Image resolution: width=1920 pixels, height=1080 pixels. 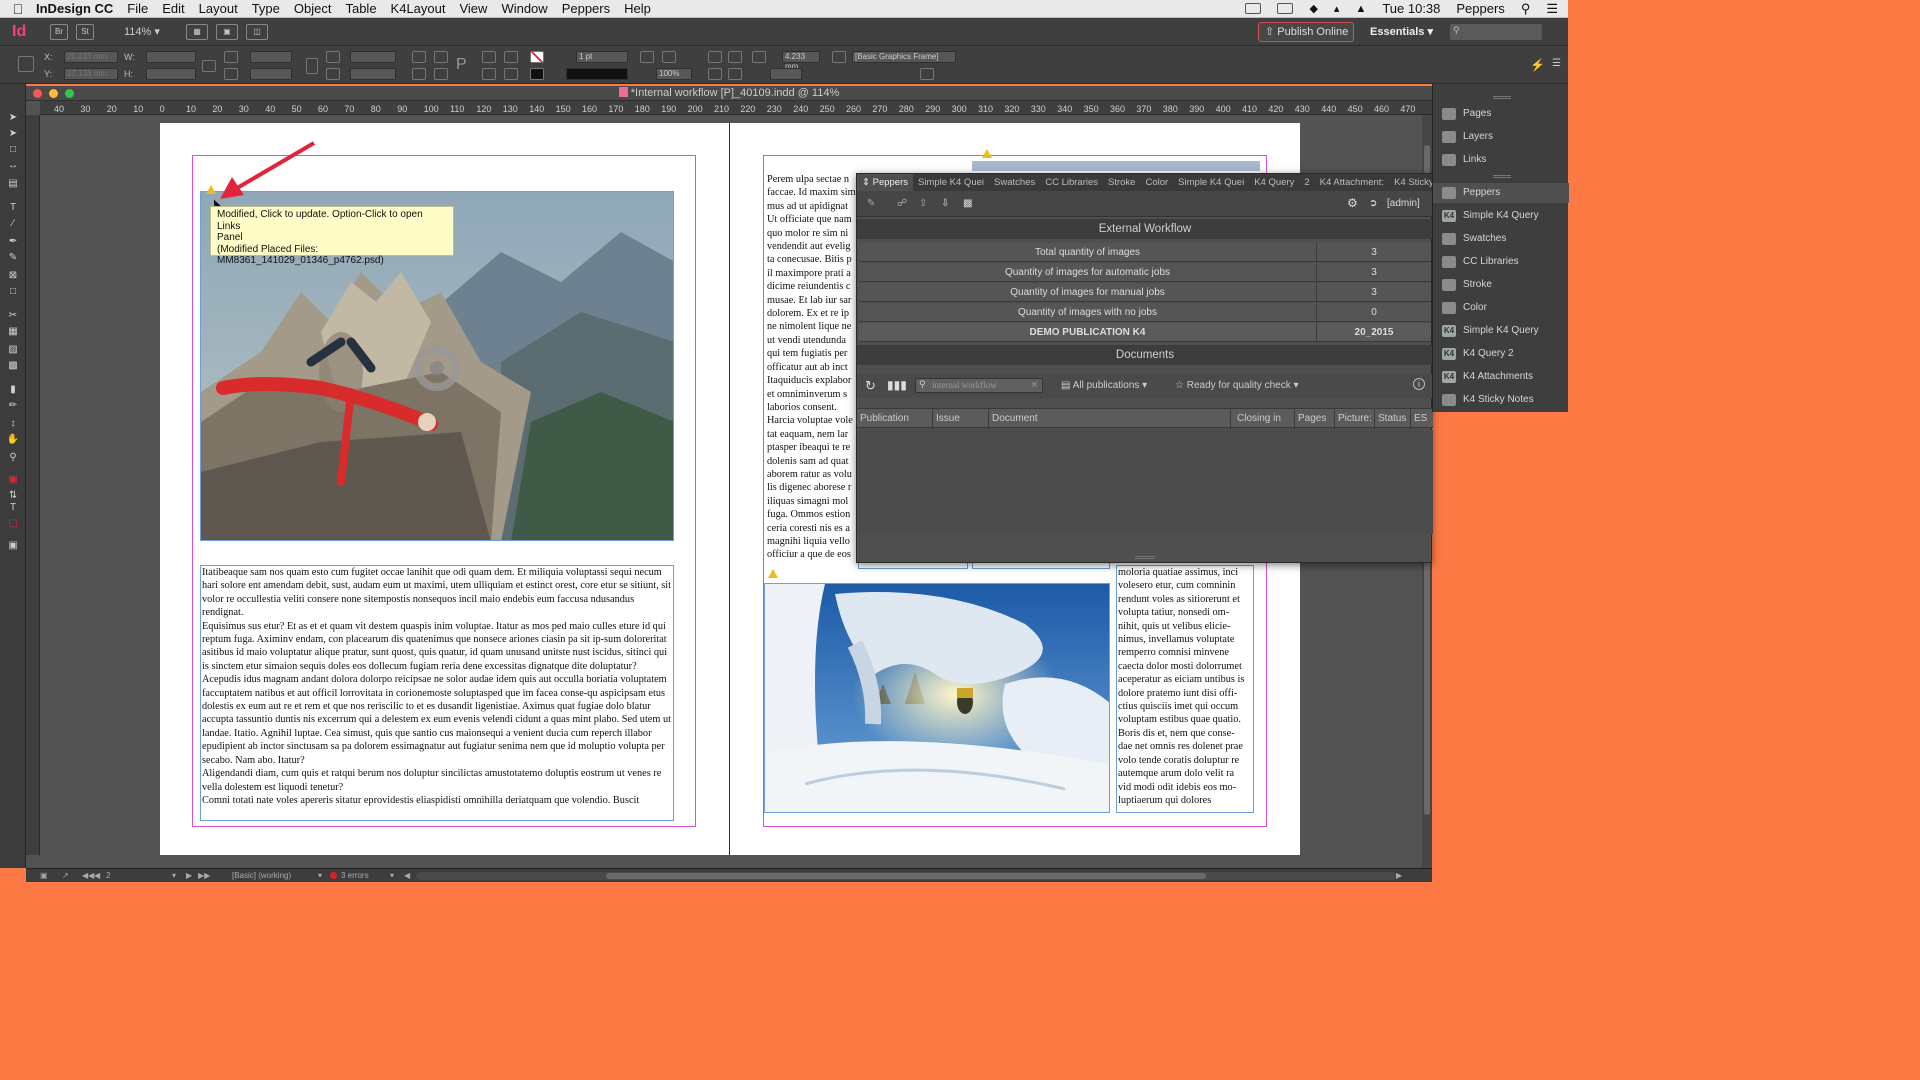 What do you see at coordinates (1501, 193) in the screenshot?
I see `dock-peppers: Peppers` at bounding box center [1501, 193].